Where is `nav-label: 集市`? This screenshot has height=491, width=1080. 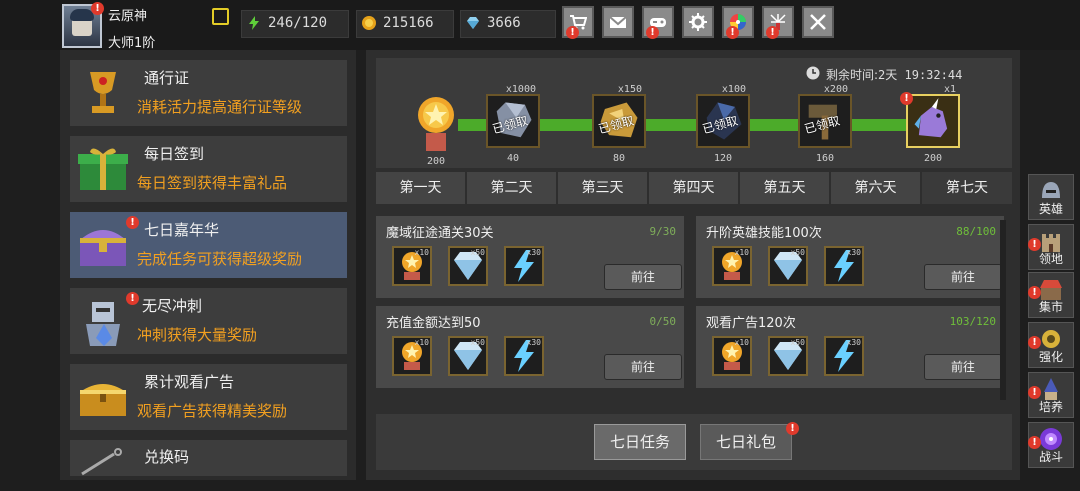
nav-label: 集市 is located at coordinates (1050, 307).